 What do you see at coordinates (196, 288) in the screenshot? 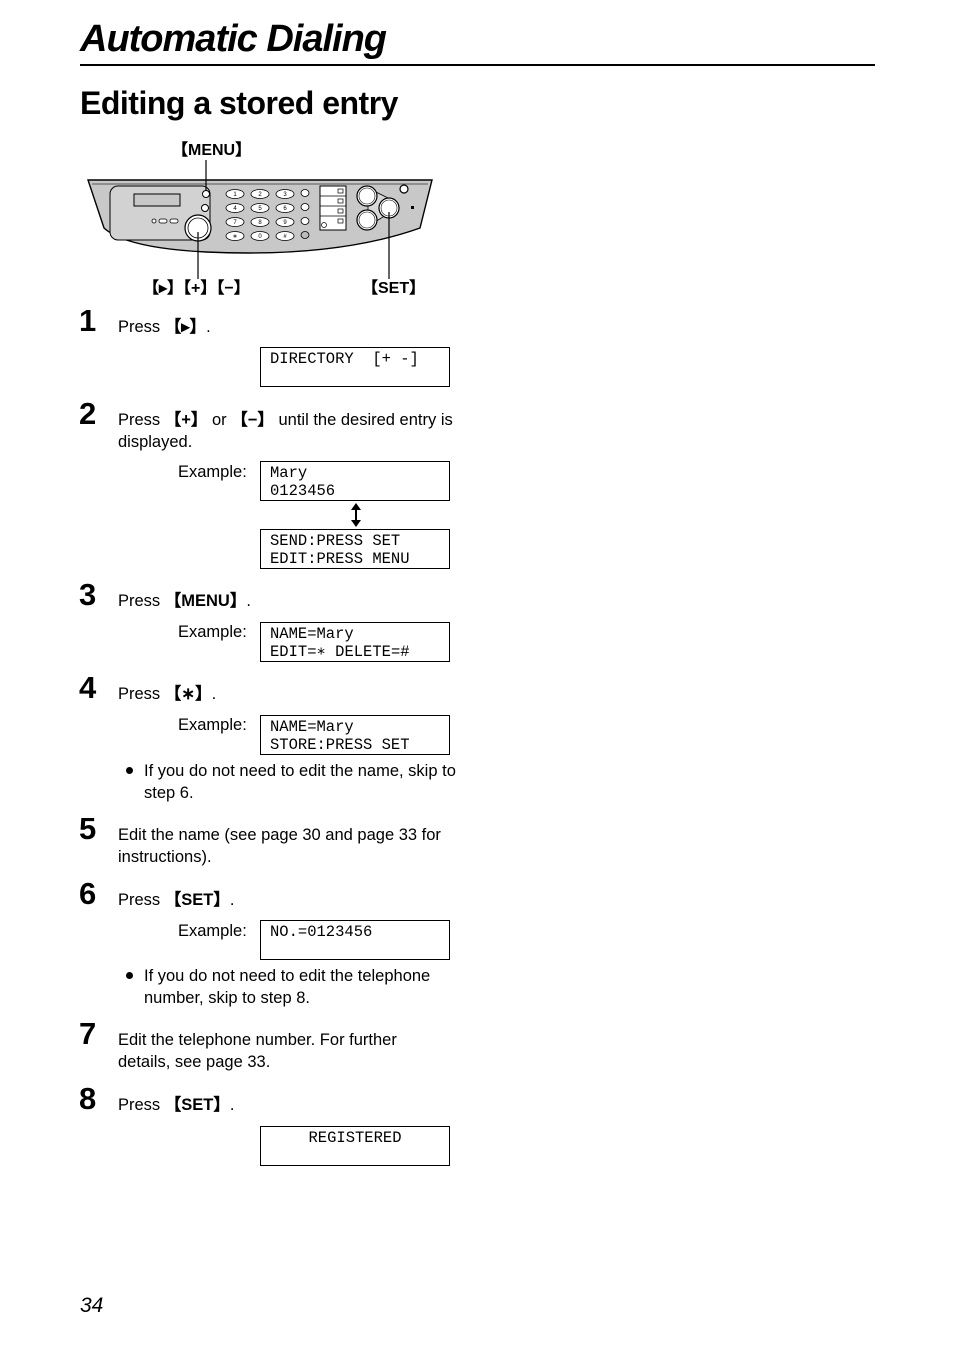
I see `navigator-keys-label: 【▸】【+】【−】` at bounding box center [196, 288].